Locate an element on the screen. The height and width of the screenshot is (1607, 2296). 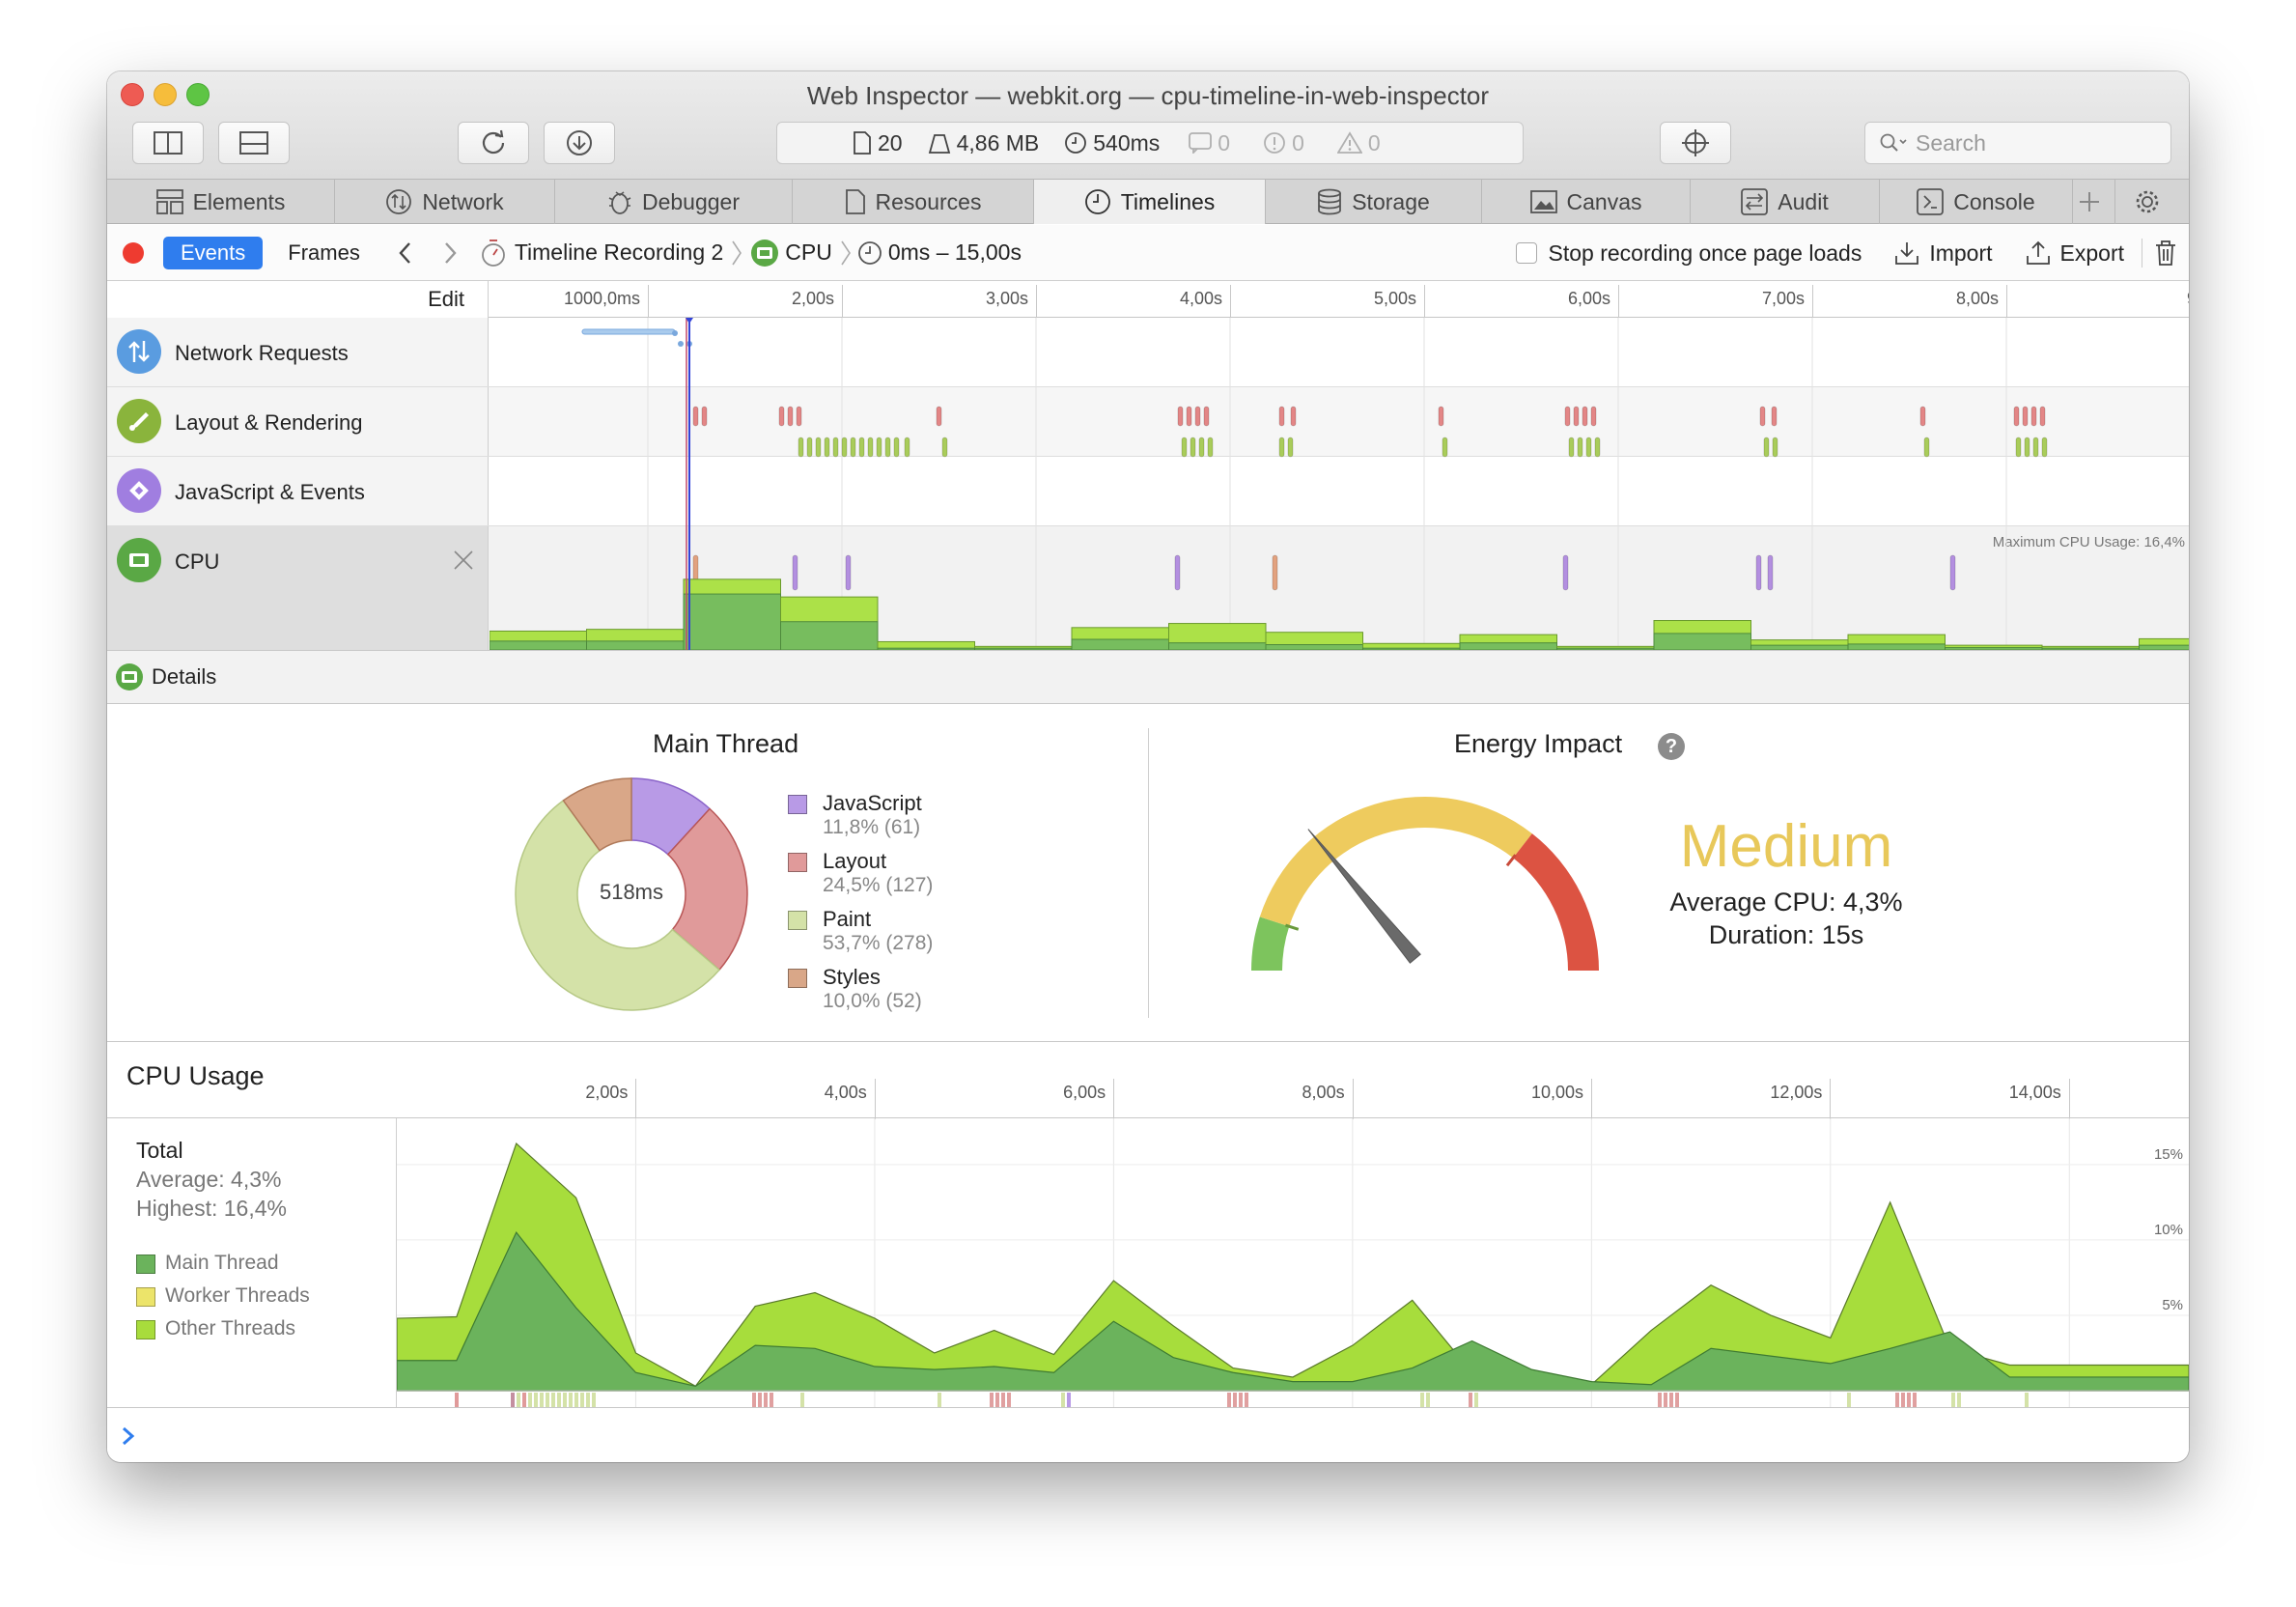
breadcrumb-recording: Timeline Recording 2 is located at coordinates (619, 253).